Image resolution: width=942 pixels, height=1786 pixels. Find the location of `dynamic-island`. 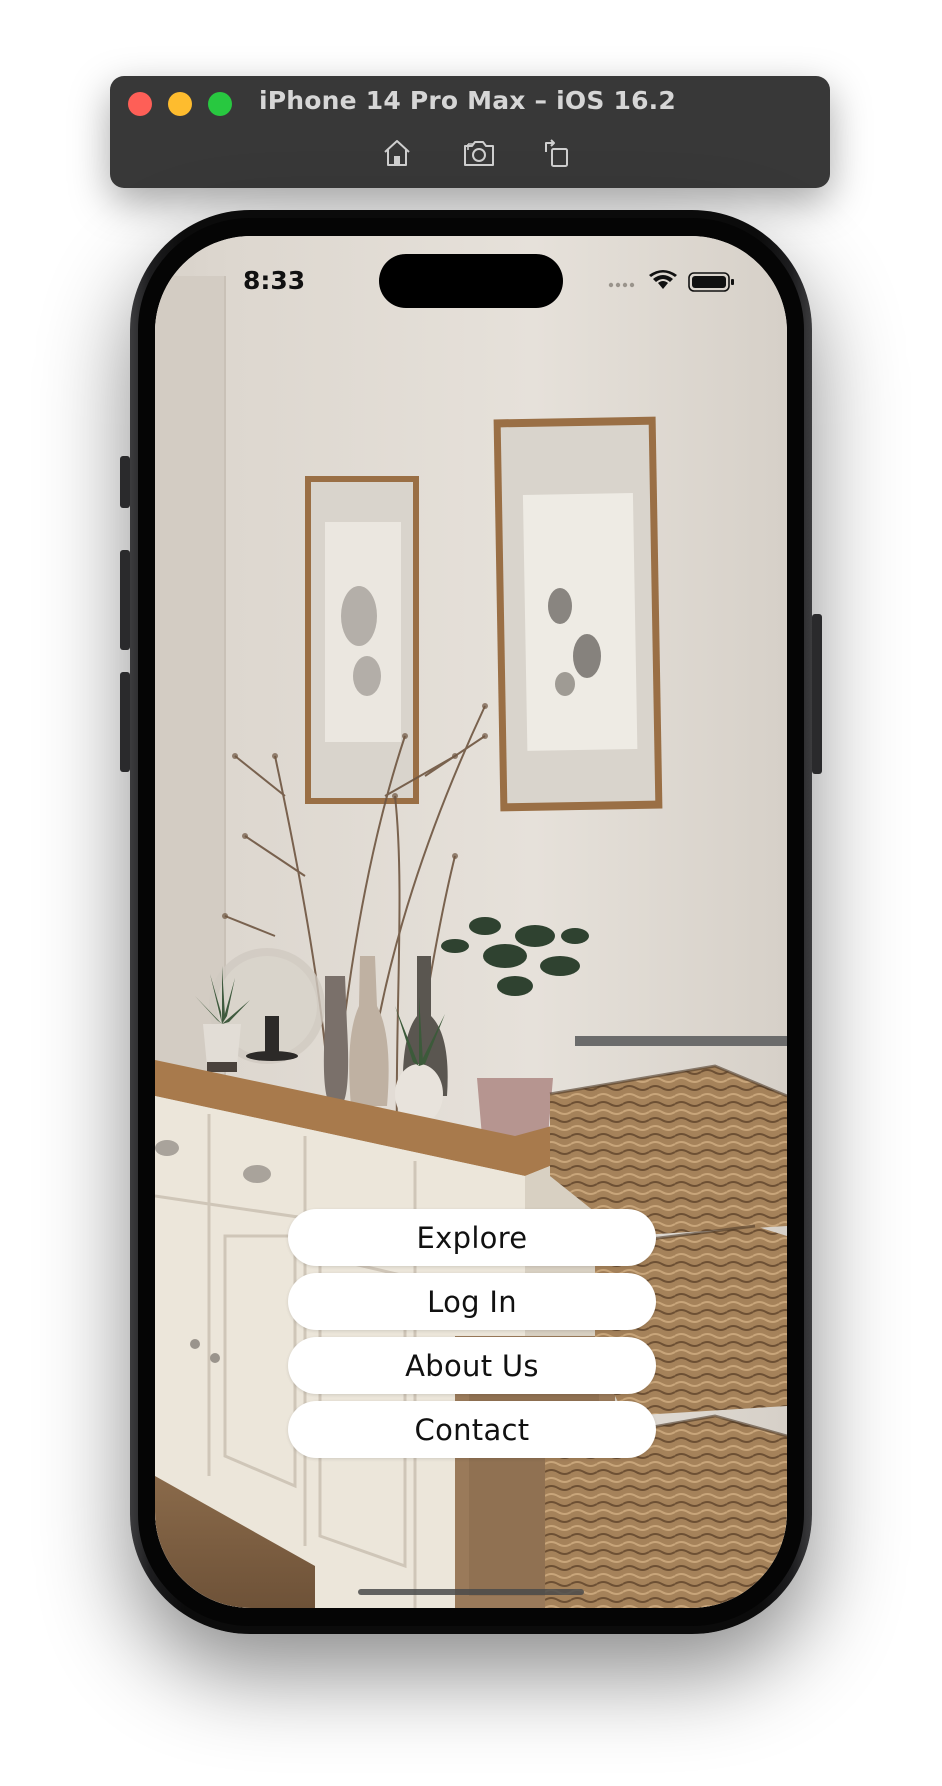

dynamic-island is located at coordinates (471, 281).